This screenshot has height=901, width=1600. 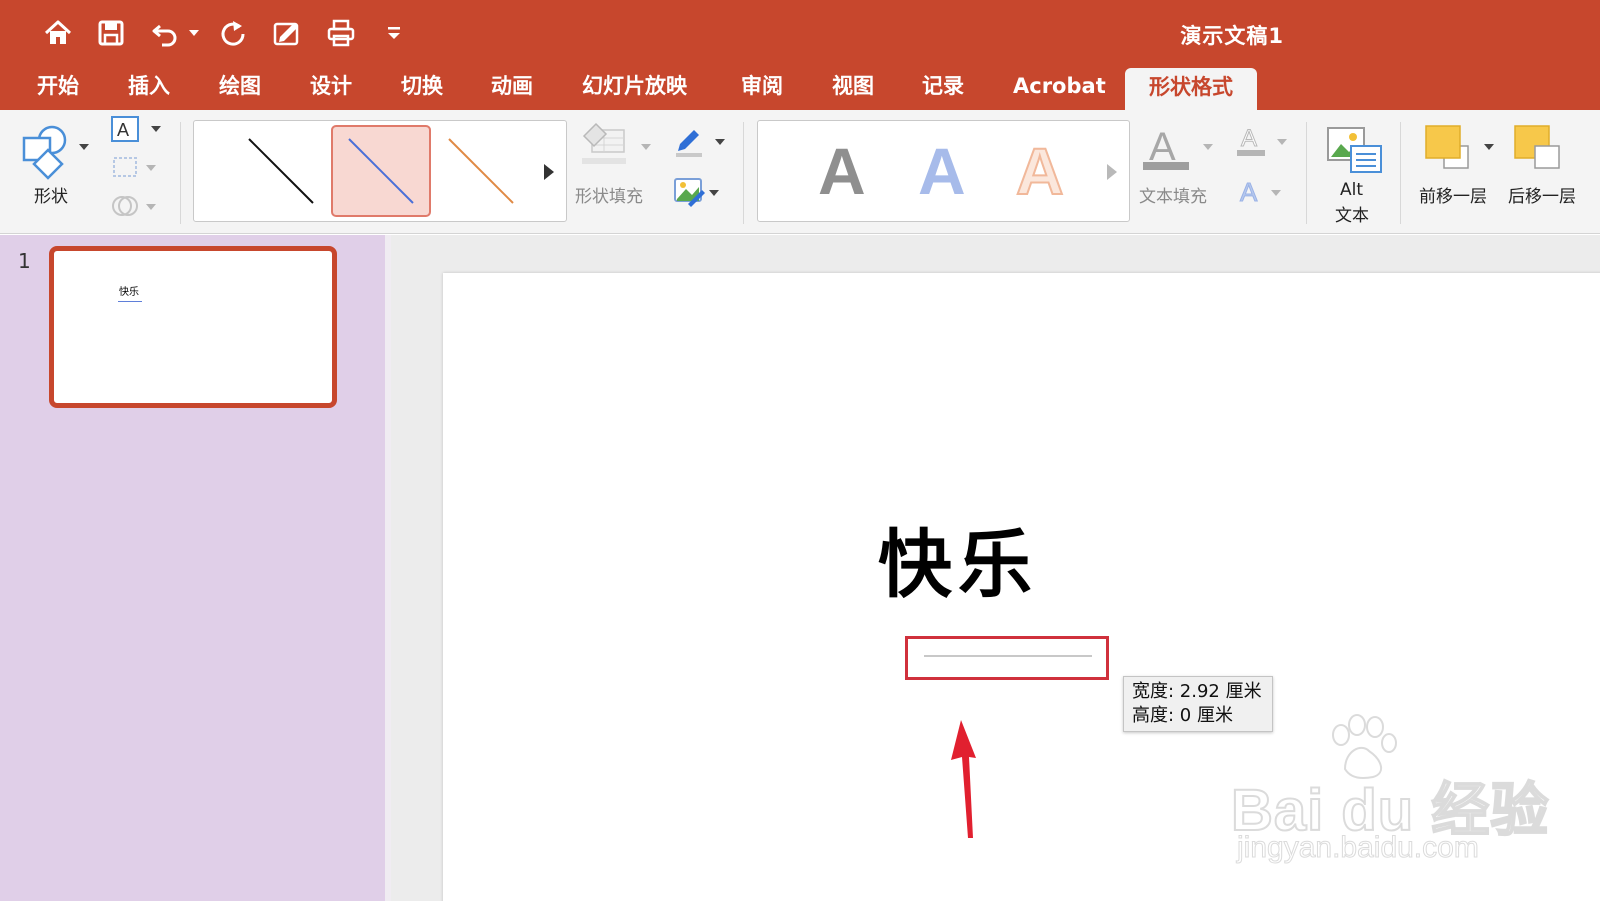 What do you see at coordinates (604, 146) in the screenshot?
I see `shape-fill-icon` at bounding box center [604, 146].